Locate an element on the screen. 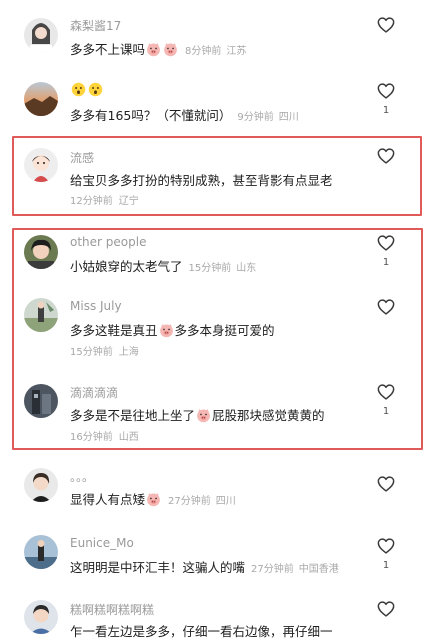 The width and height of the screenshot is (438, 640). comment-text: 屁股那块感觉黄黄的 is located at coordinates (268, 415).